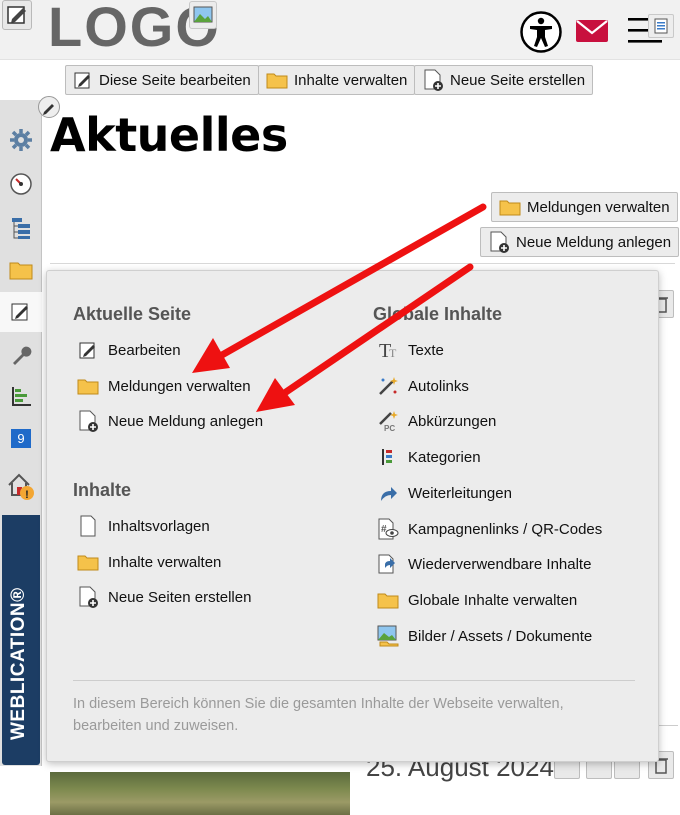 The image size is (680, 815). I want to click on svg-text: T, so click(393, 353).